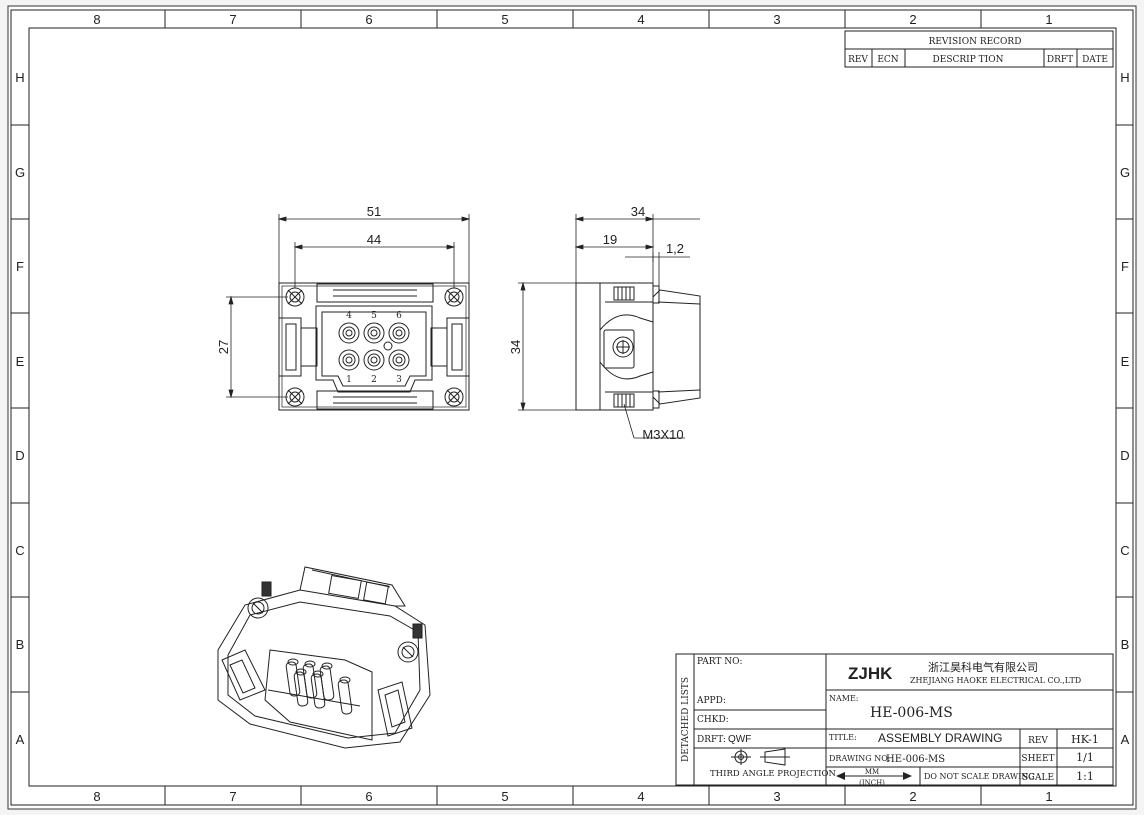 The width and height of the screenshot is (1144, 815). Describe the element at coordinates (911, 713) in the screenshot. I see `name-value: HE-006-MS` at that location.